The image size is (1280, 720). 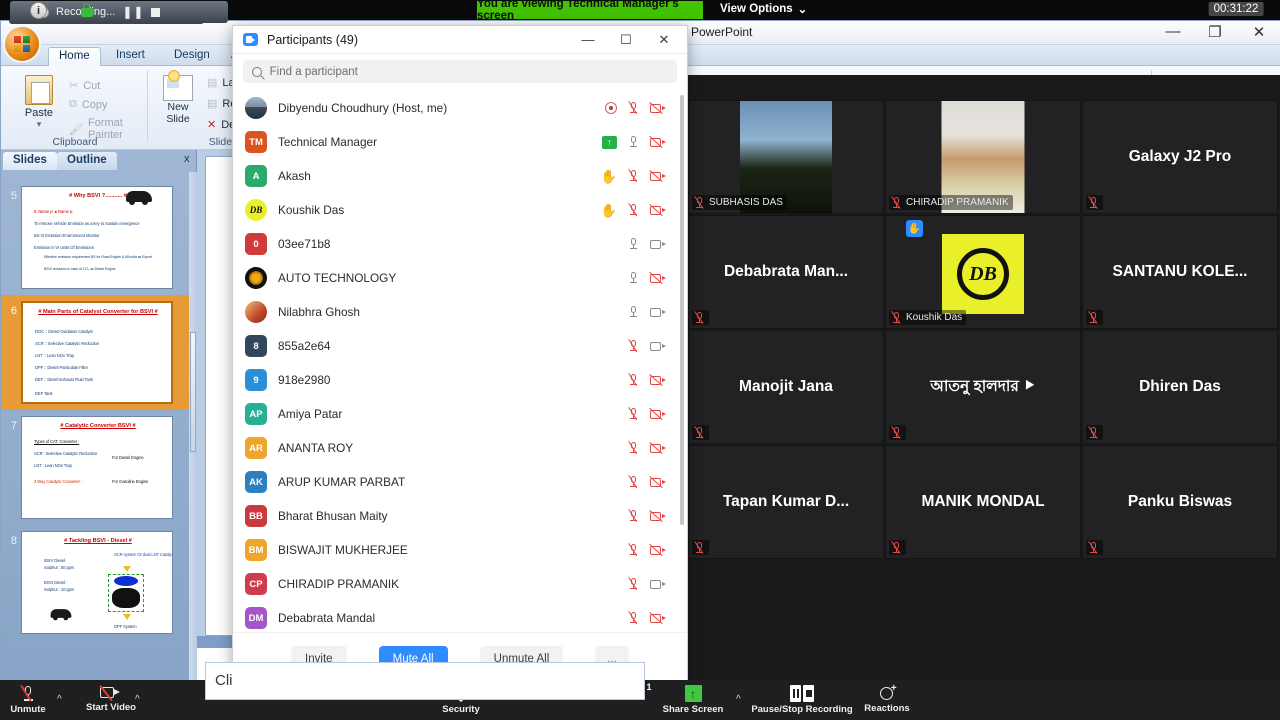 What do you see at coordinates (30, 161) in the screenshot?
I see `tab-slides-pane: Slides` at bounding box center [30, 161].